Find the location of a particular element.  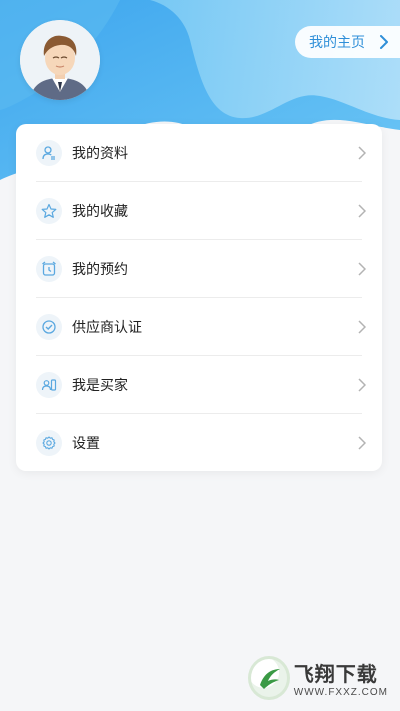

menu-item-supplier-certification: 供应商认证 is located at coordinates (201, 327).